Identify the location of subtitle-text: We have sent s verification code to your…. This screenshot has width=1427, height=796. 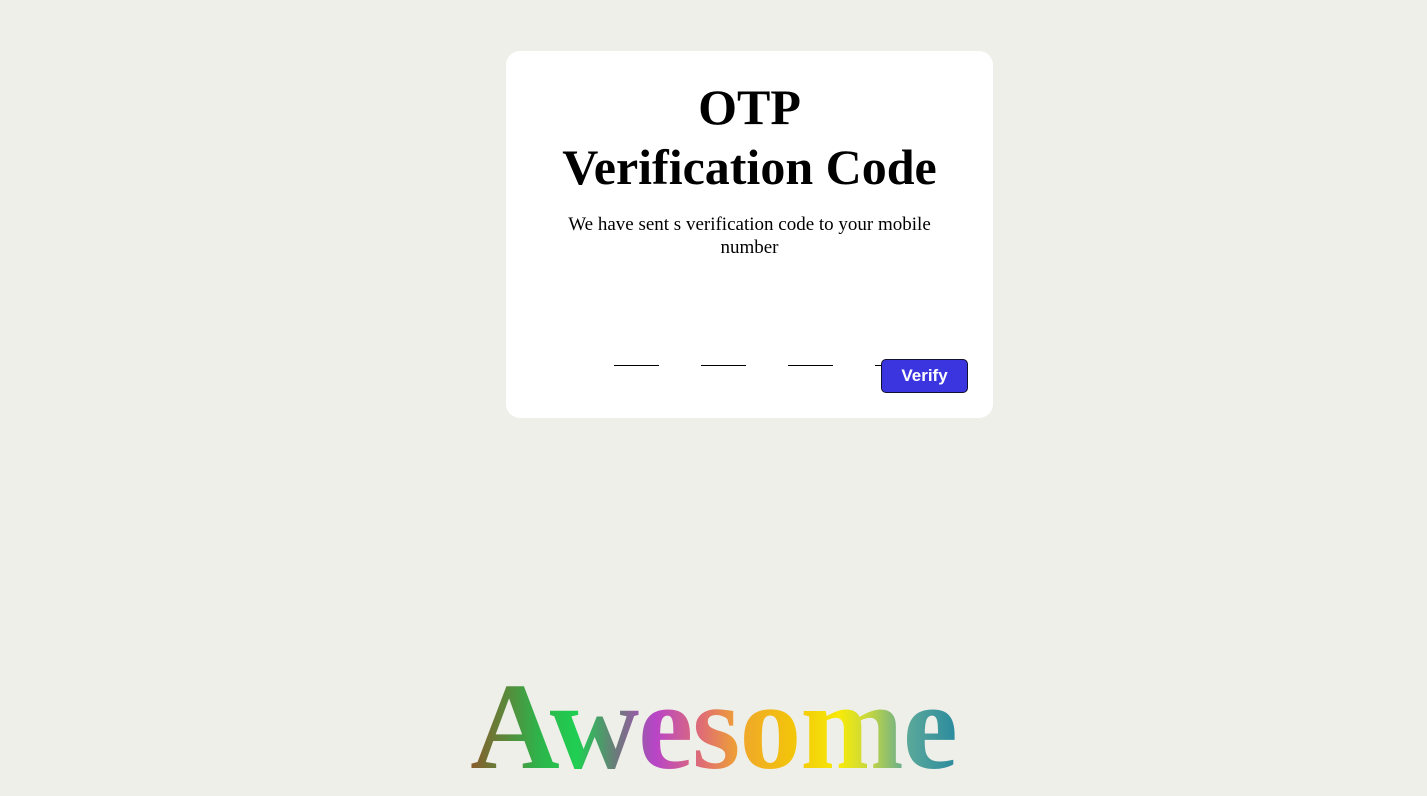
(749, 236).